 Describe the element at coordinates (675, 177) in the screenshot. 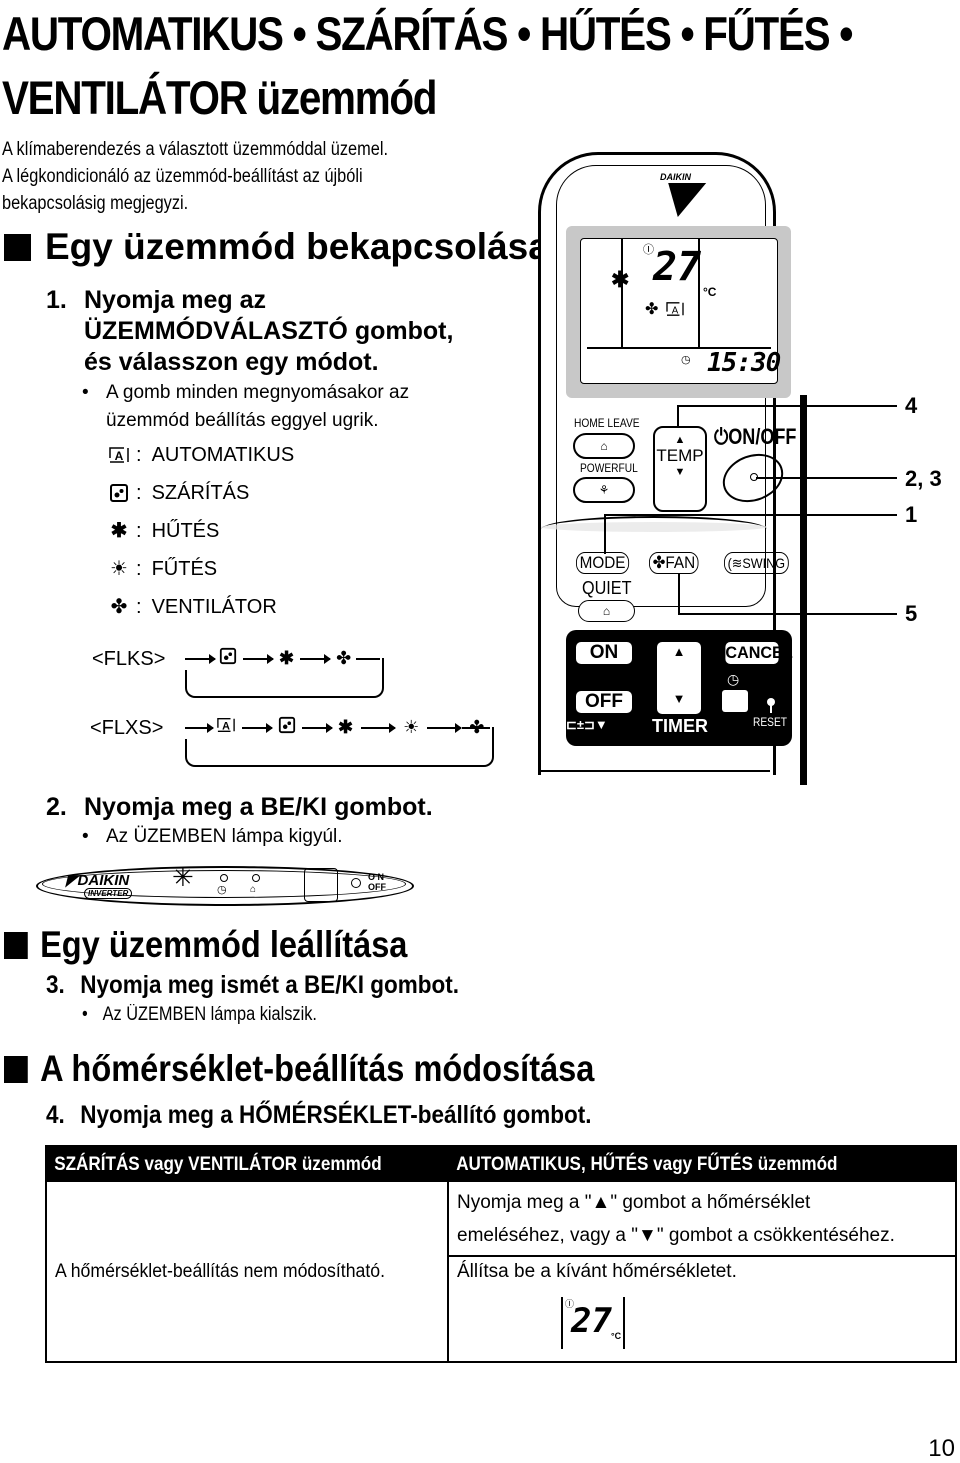

I see `remote-brand: DAIKIN` at that location.